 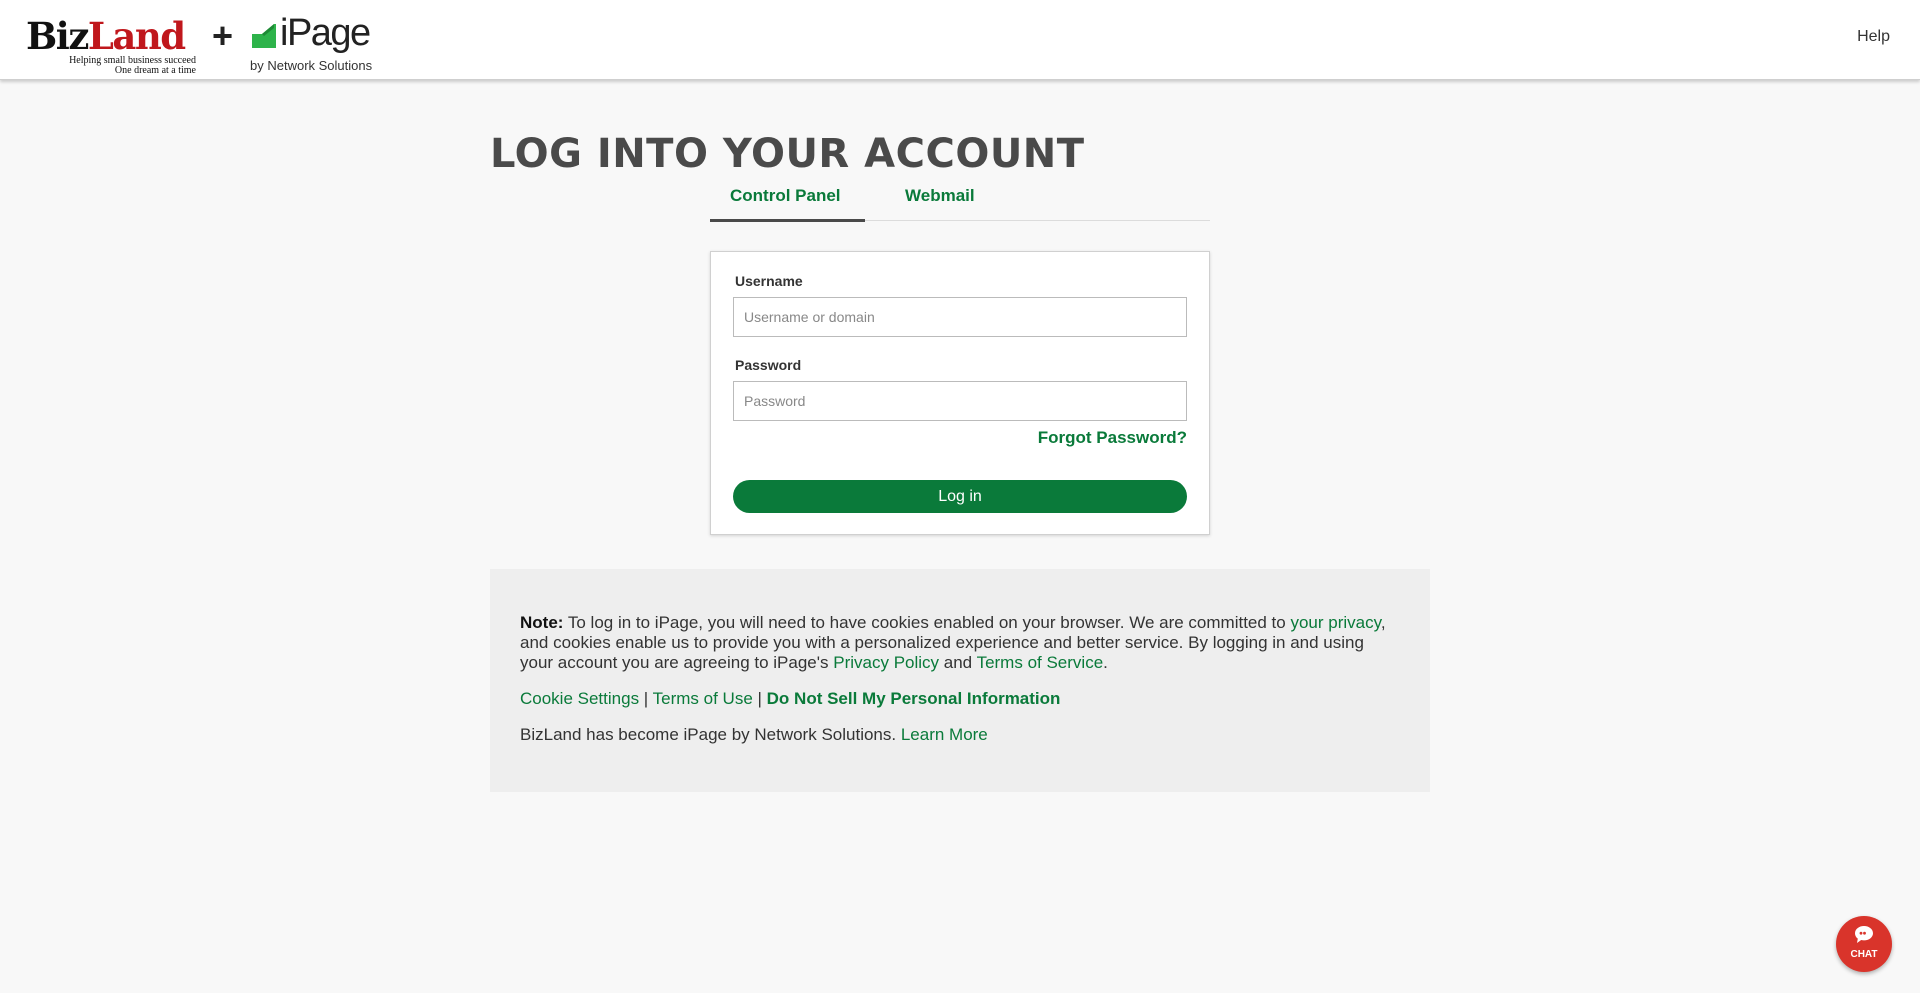 I want to click on ipage-mark-icon, so click(x=264, y=36).